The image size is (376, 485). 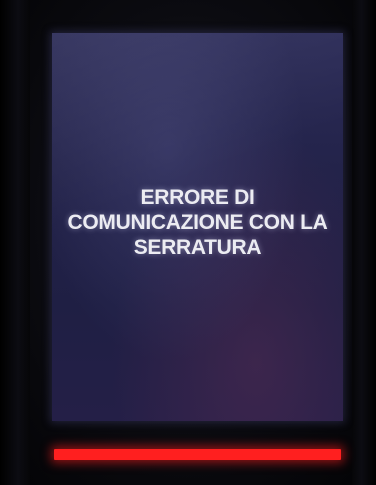 I want to click on error-status-led-bar, so click(x=197, y=454).